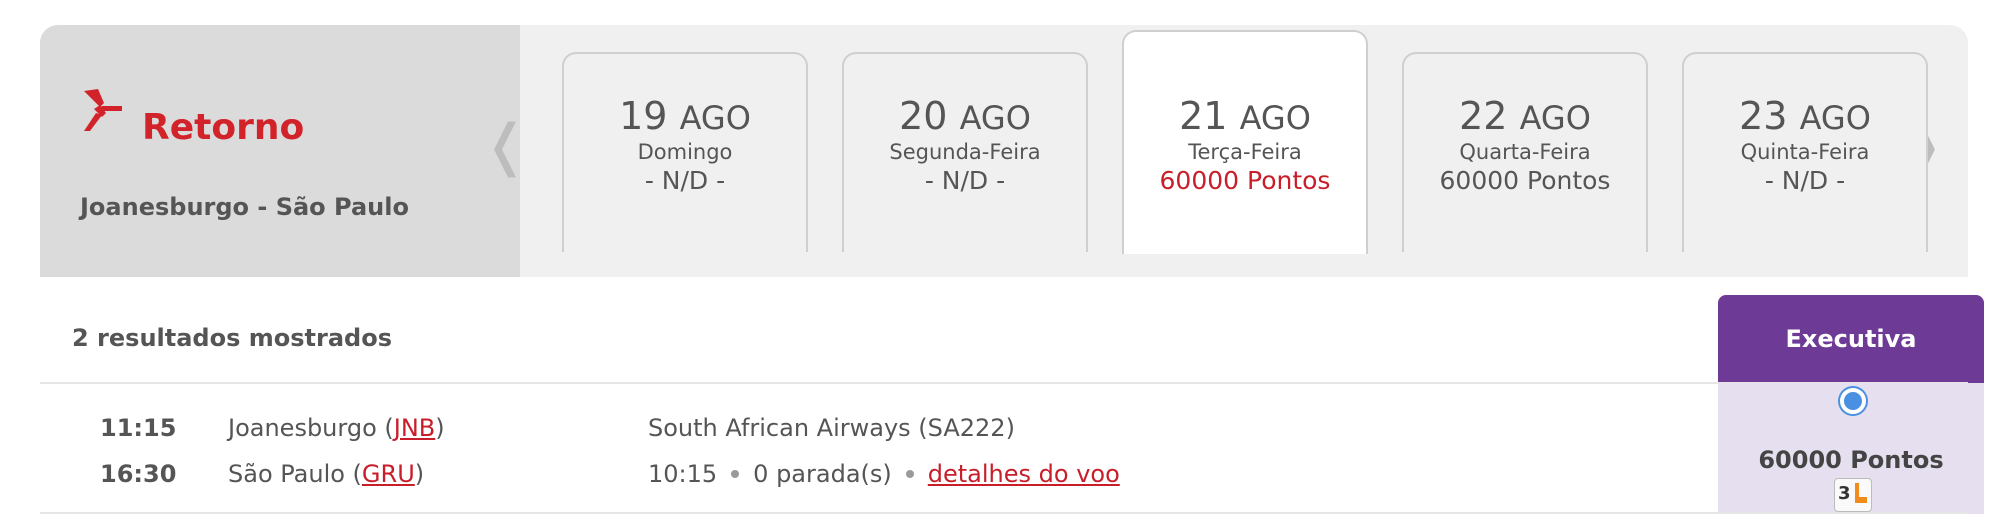 This screenshot has width=2010, height=514. Describe the element at coordinates (280, 151) in the screenshot. I see `direction-header: Retorno Joanesburgo - São Paulo` at that location.